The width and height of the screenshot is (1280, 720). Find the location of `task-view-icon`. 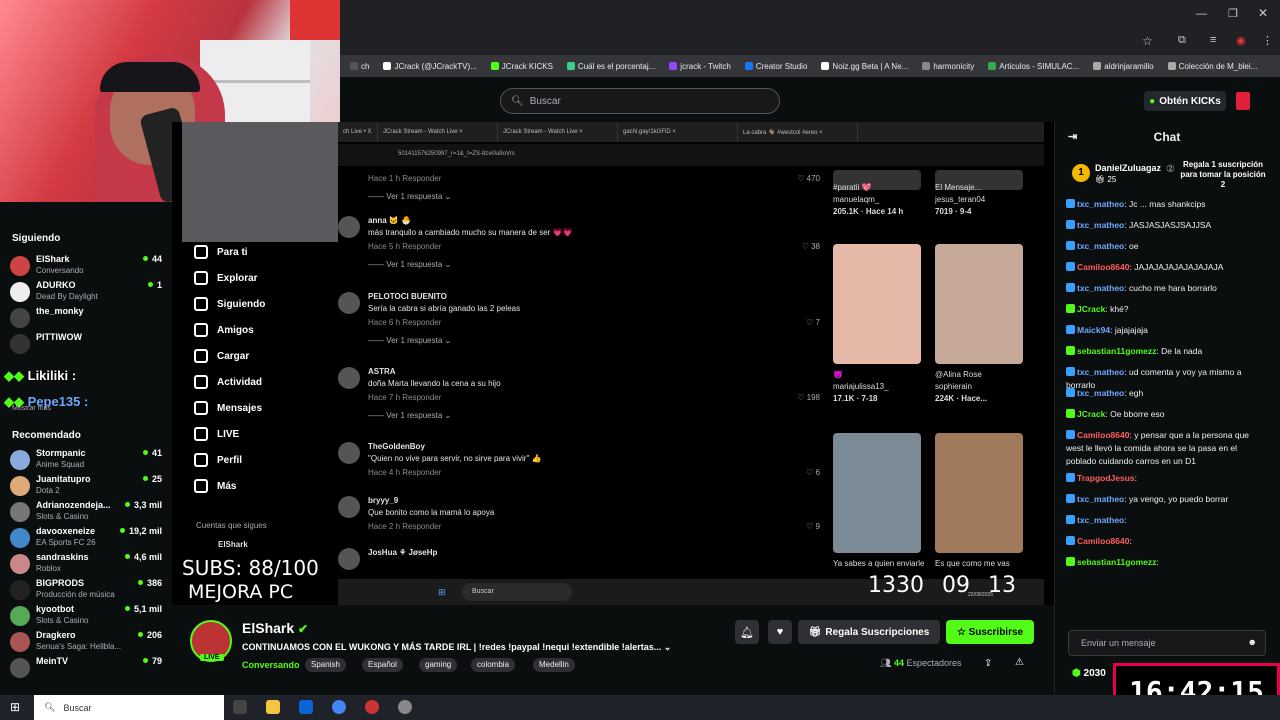

task-view-icon is located at coordinates (240, 707).